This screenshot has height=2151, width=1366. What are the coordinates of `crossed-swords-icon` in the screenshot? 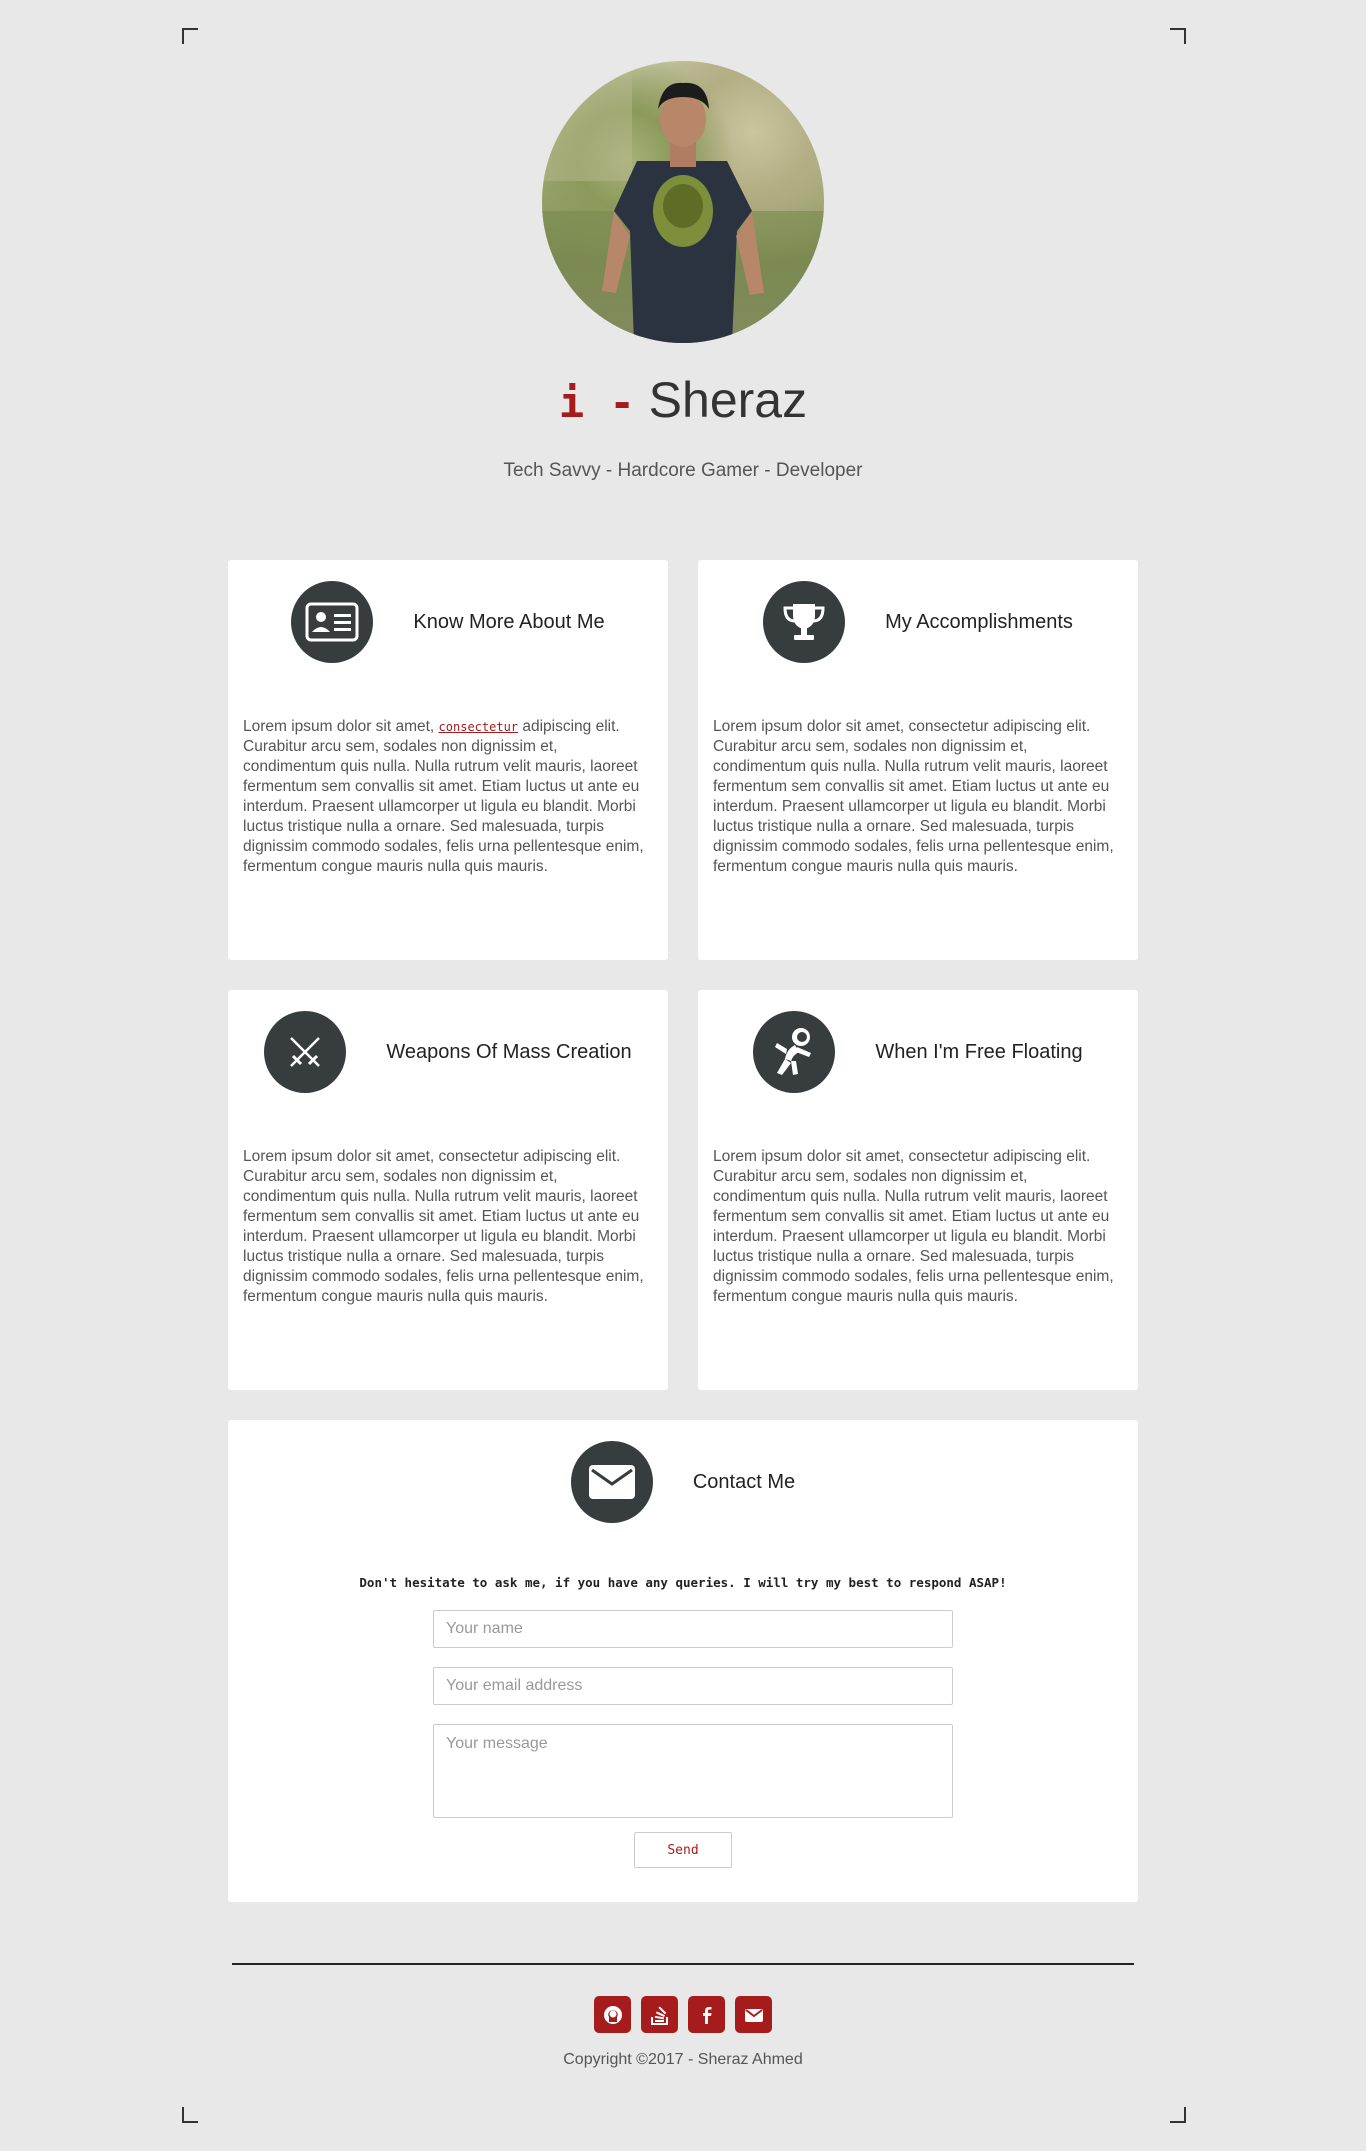 It's located at (305, 1052).